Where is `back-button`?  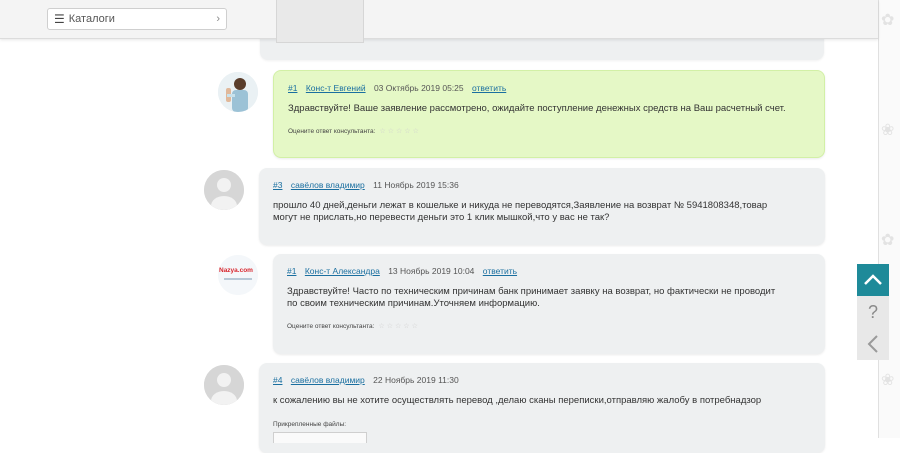
back-button is located at coordinates (873, 344).